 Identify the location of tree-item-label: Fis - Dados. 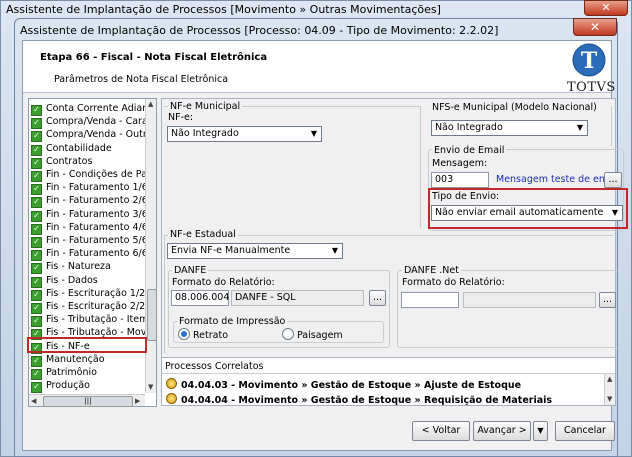
(72, 280).